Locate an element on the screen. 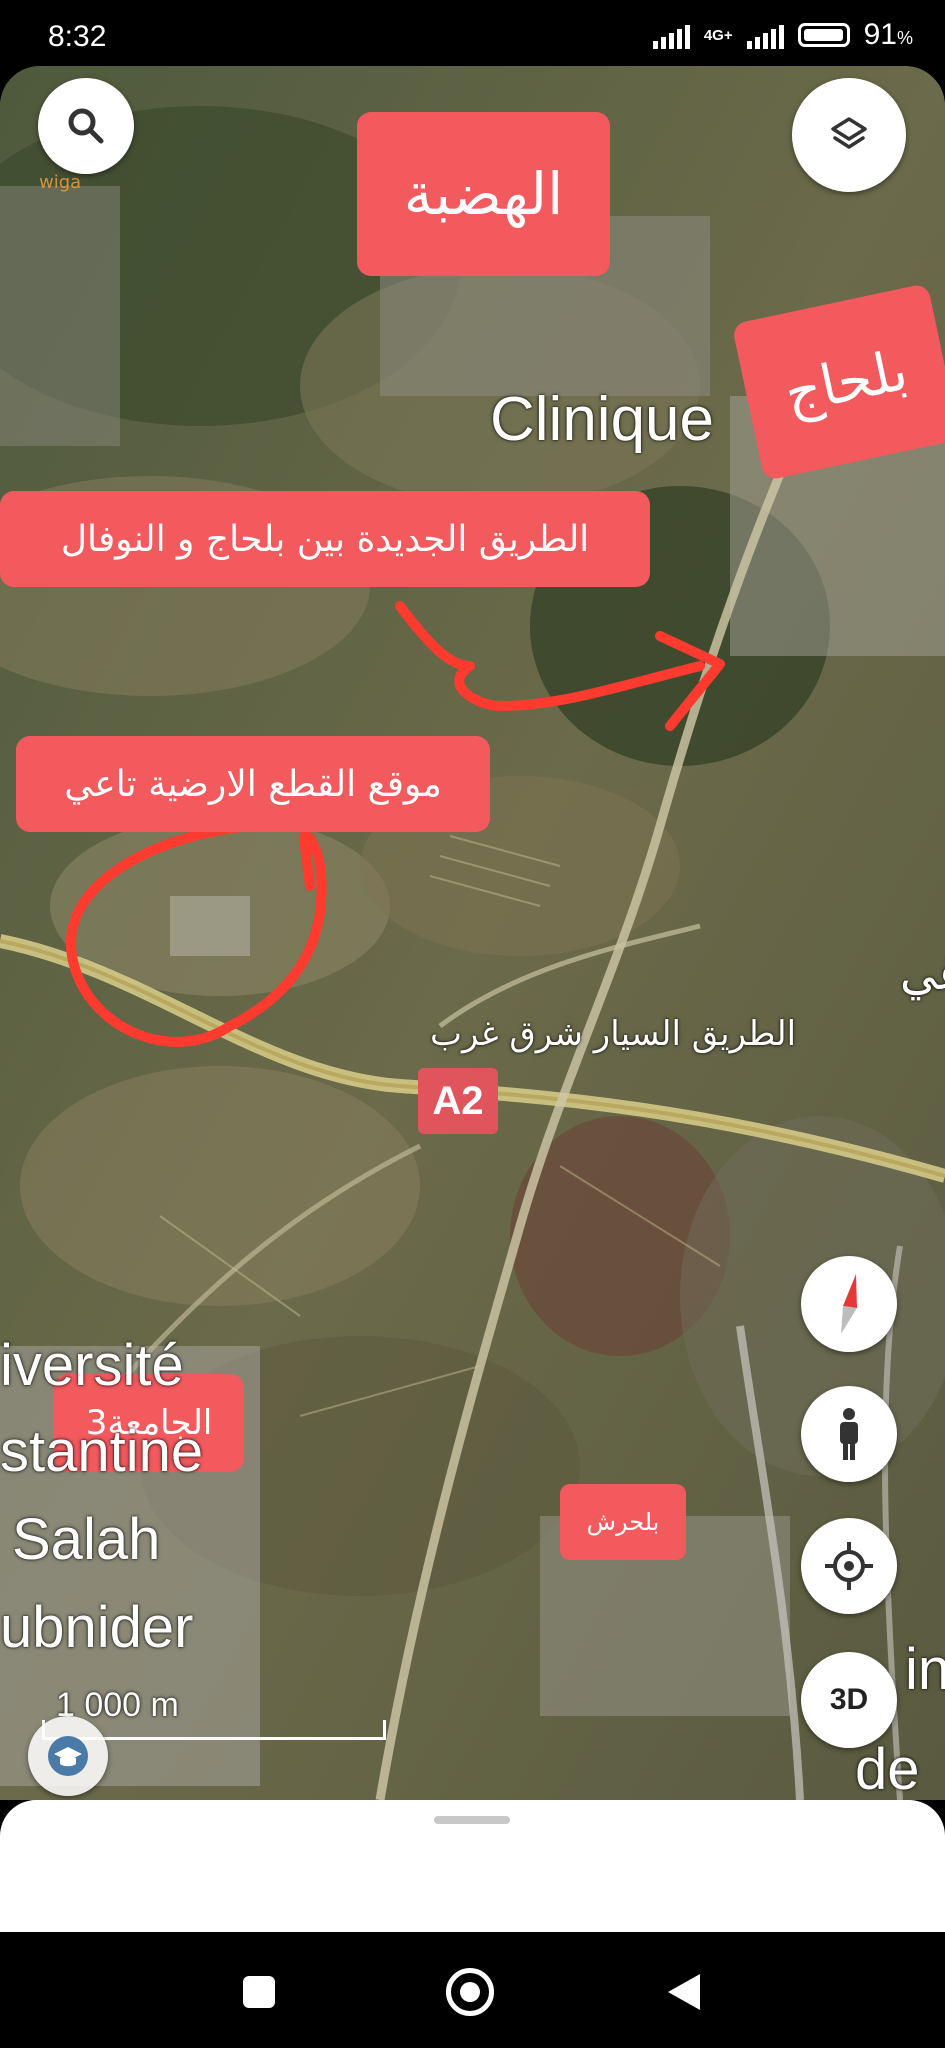  bottom-sheet is located at coordinates (472, 1866).